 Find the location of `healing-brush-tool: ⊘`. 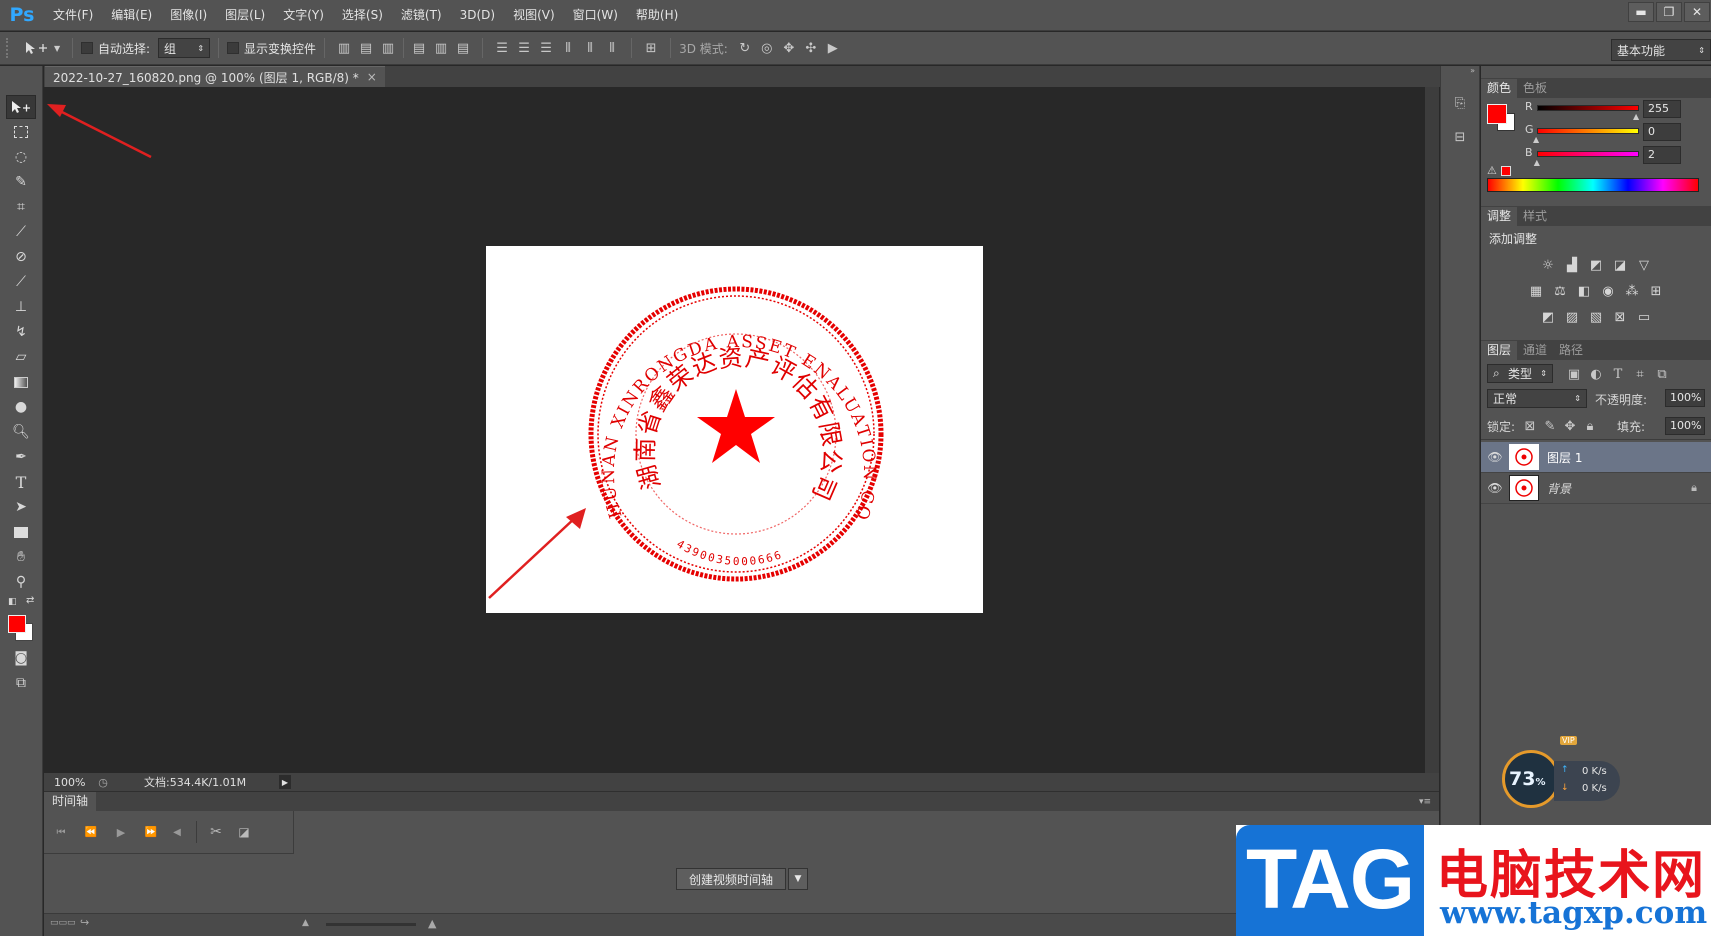

healing-brush-tool: ⊘ is located at coordinates (21, 257).